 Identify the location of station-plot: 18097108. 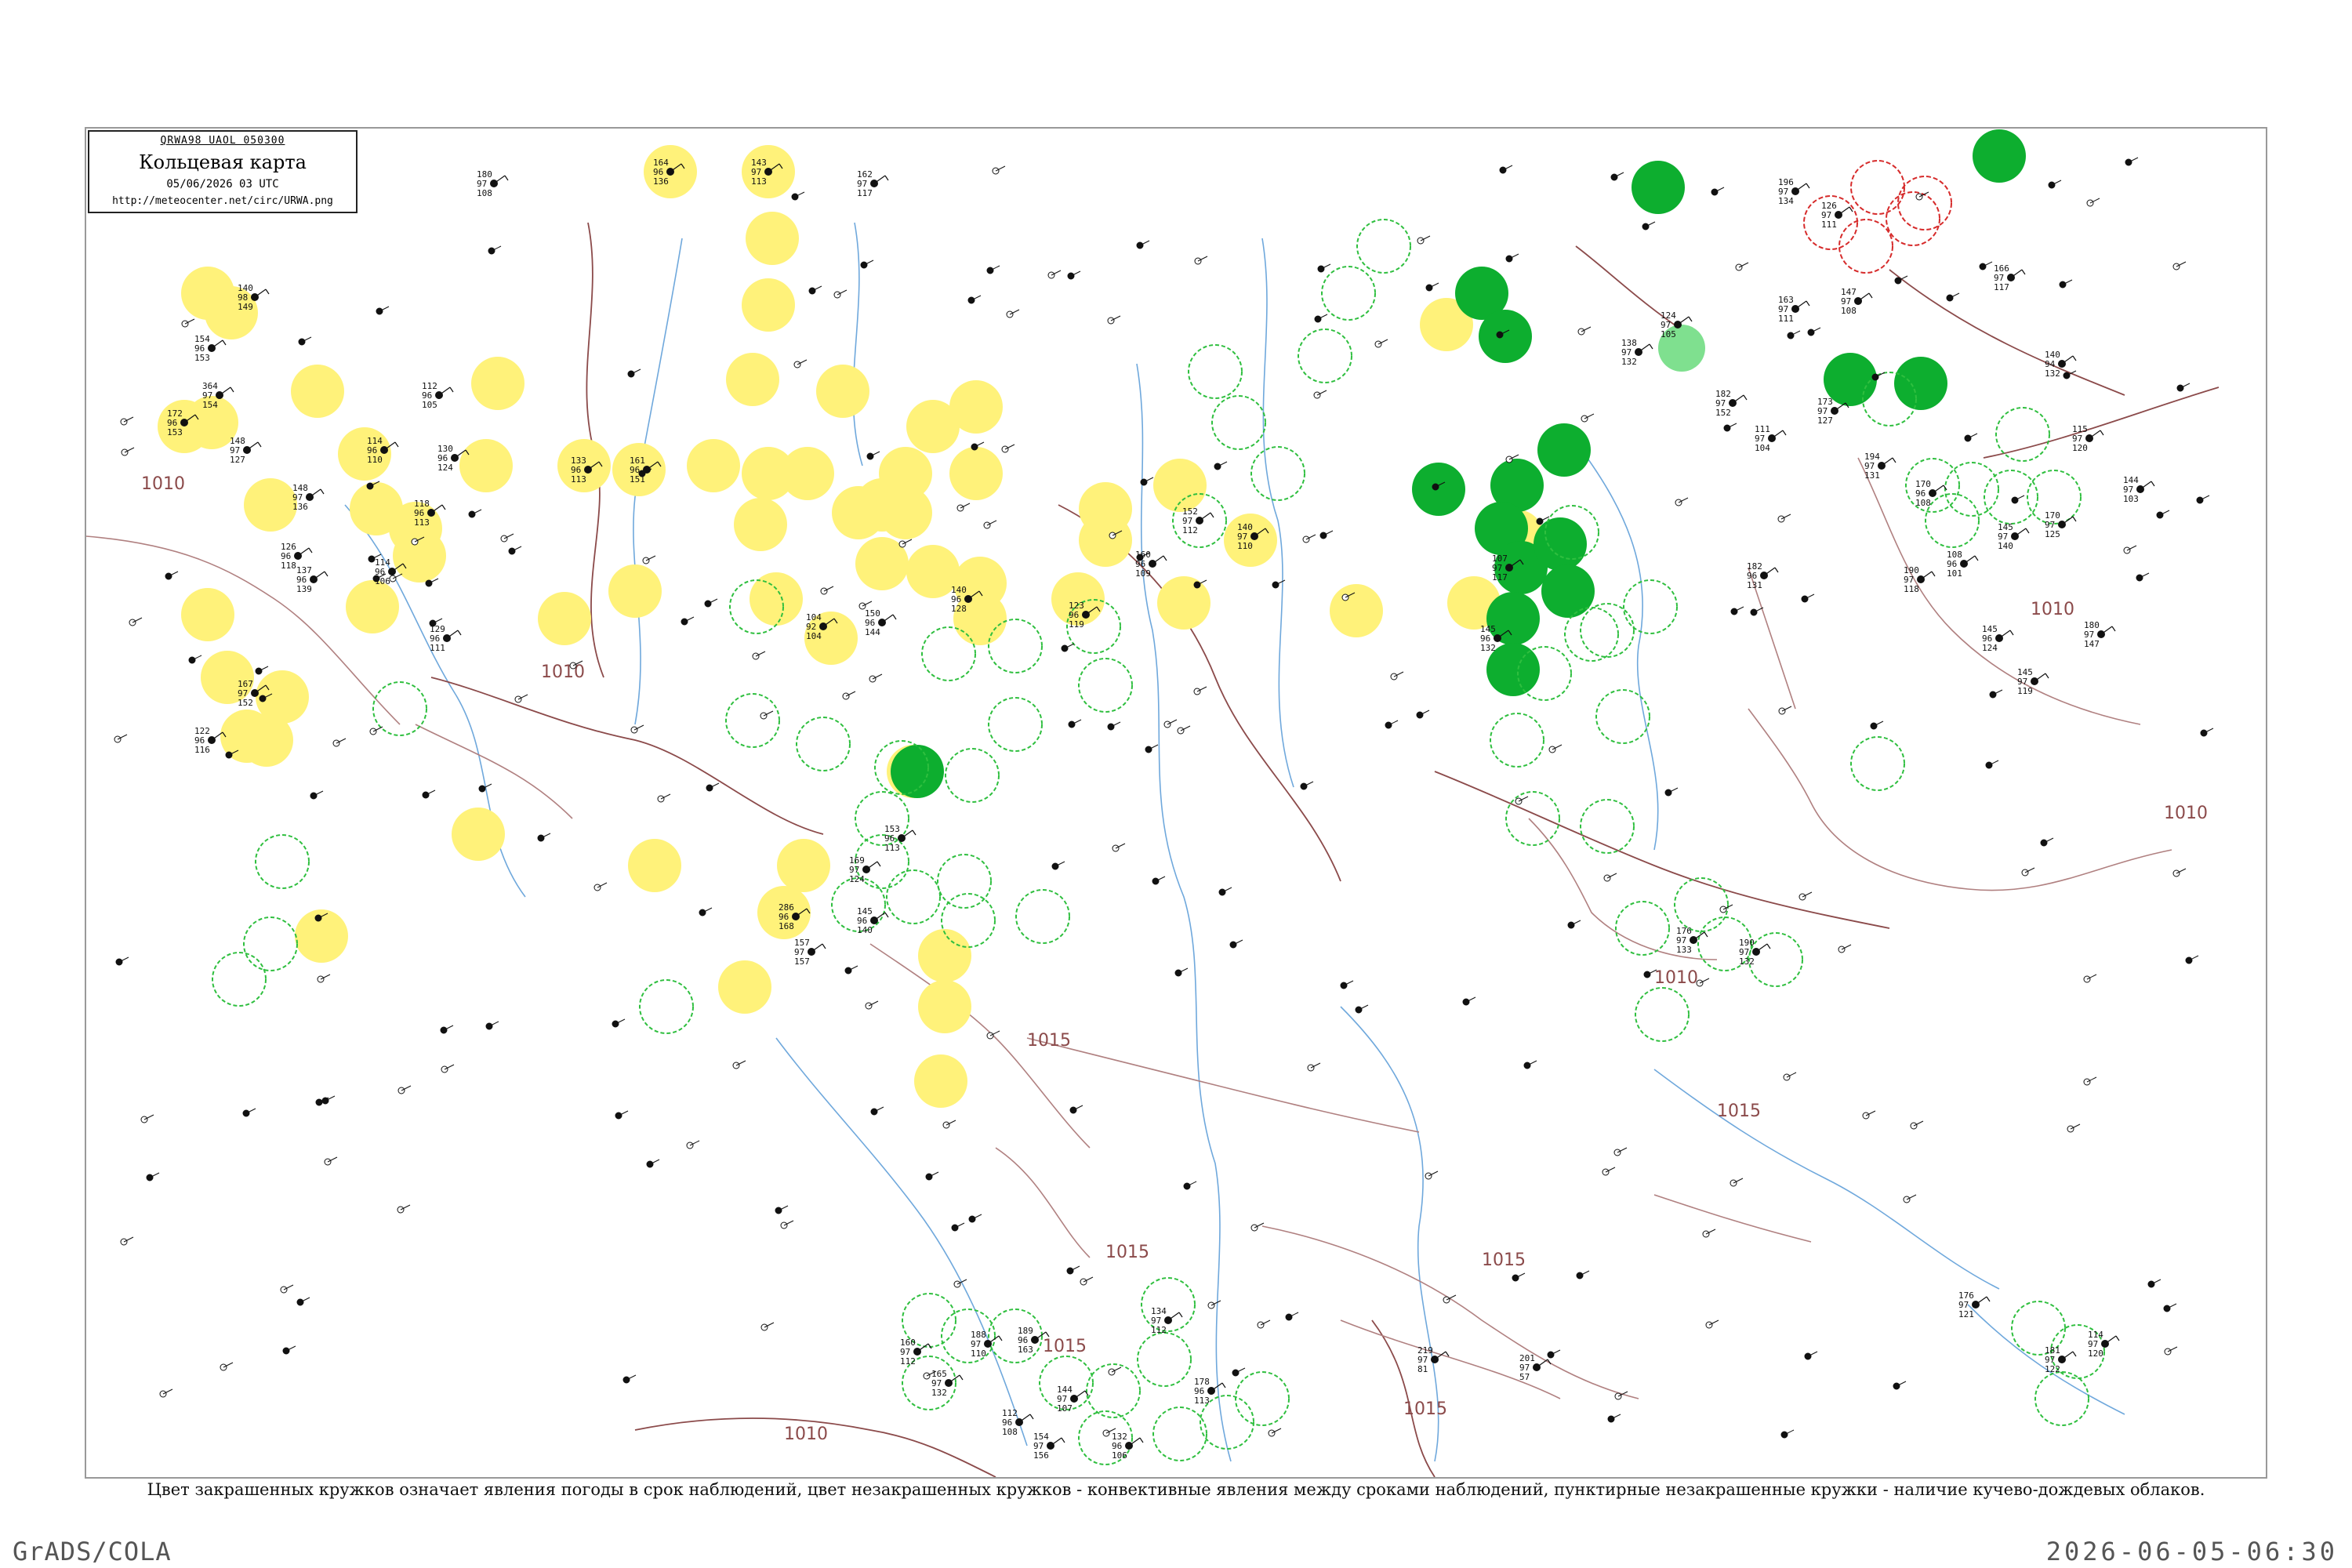
(493, 183).